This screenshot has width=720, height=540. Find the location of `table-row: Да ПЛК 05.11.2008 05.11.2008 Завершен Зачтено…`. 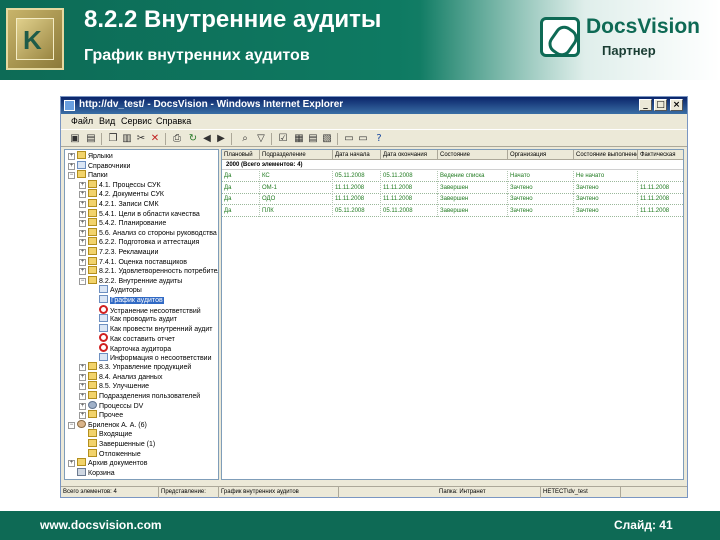

table-row: Да ПЛК 05.11.2008 05.11.2008 Завершен Зачтено… is located at coordinates (452, 211).